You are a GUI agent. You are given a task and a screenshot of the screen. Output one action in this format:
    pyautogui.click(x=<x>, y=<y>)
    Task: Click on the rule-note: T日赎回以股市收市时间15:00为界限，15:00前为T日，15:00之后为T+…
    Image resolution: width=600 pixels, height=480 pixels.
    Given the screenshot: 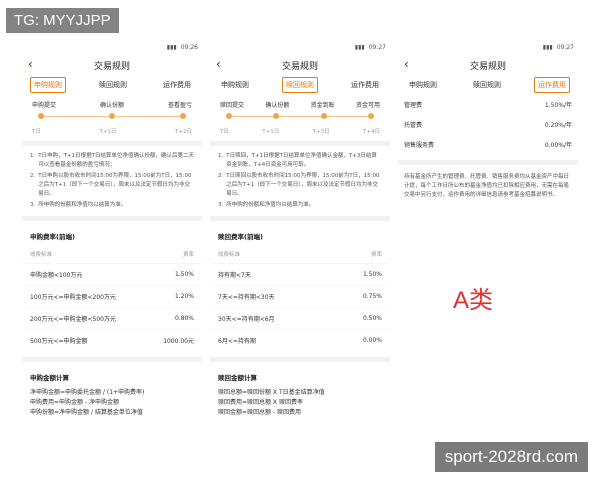 What is the action you would take?
    pyautogui.click(x=303, y=185)
    